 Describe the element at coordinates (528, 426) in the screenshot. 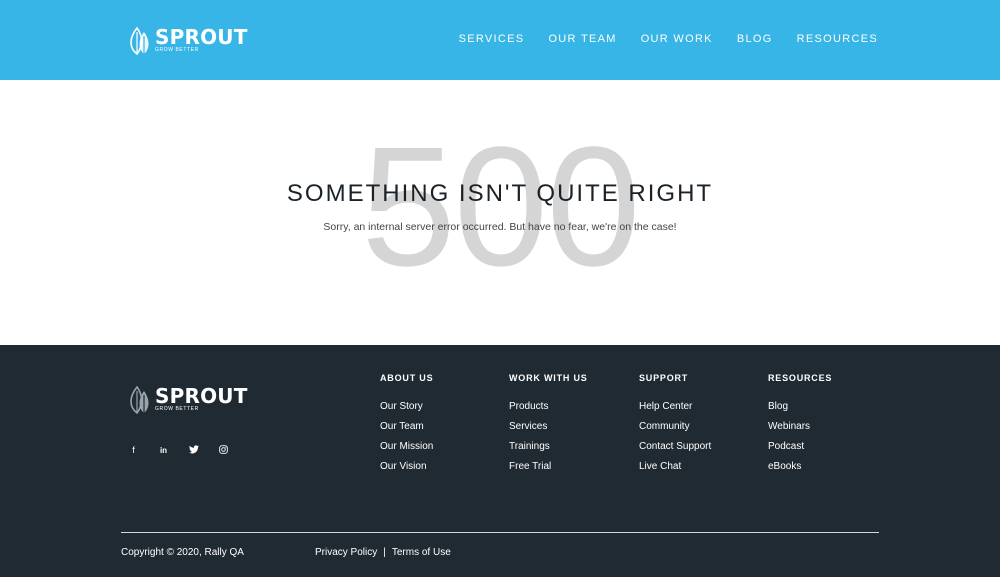

I see `footer-link-services: Services` at that location.